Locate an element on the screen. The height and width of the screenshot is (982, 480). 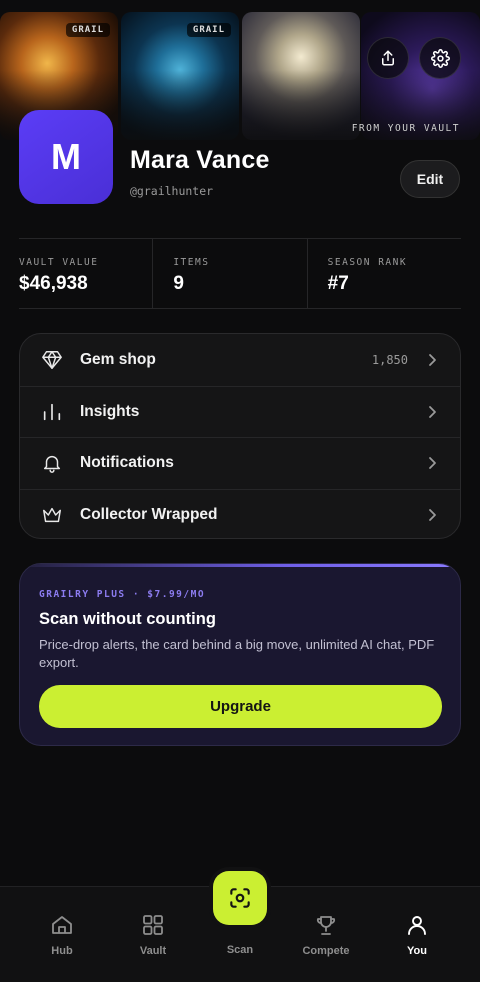
settings-button is located at coordinates (440, 58).